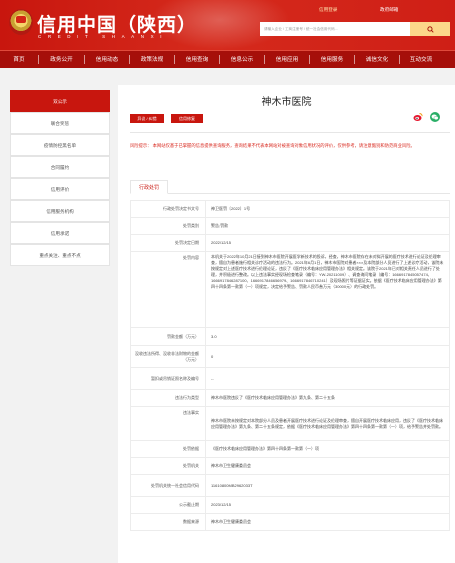 Image resolution: width=455 pixels, height=563 pixels. Describe the element at coordinates (168, 485) in the screenshot. I see `row-label: 处罚机关统一社会信用代码` at that location.